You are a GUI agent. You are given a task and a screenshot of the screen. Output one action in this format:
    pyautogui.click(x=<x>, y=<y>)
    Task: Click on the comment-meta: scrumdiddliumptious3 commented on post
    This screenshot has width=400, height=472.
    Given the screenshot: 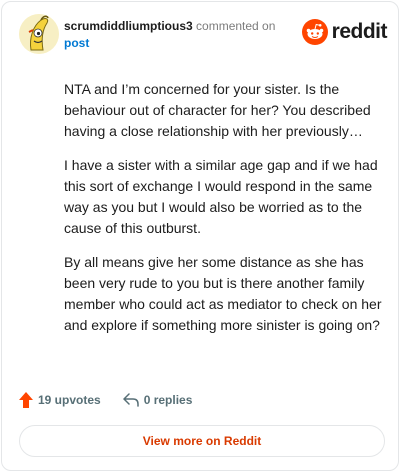 What is the action you would take?
    pyautogui.click(x=179, y=35)
    